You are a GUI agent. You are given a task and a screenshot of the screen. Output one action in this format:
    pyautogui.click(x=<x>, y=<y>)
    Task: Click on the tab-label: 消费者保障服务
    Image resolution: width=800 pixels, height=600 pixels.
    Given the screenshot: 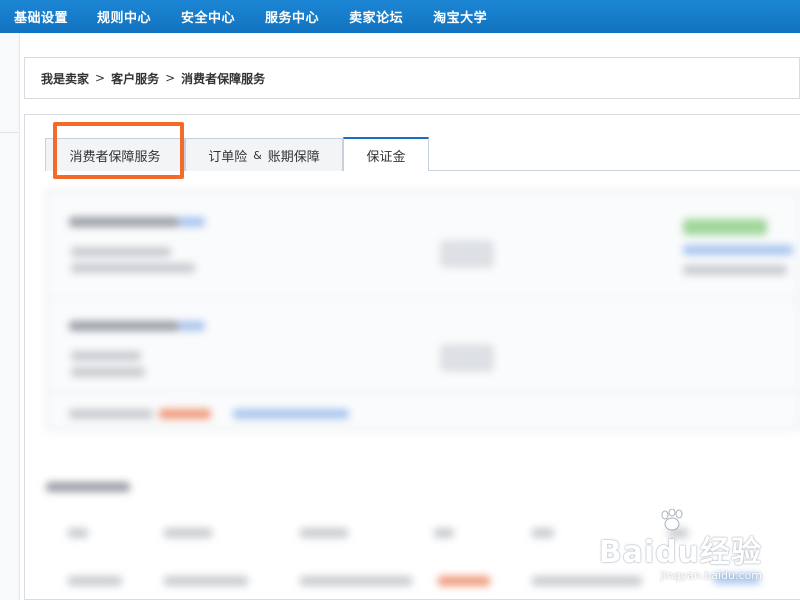 What is the action you would take?
    pyautogui.click(x=115, y=157)
    